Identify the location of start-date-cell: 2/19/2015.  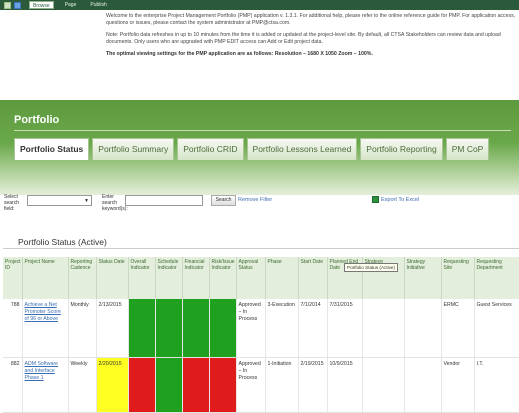
(313, 385).